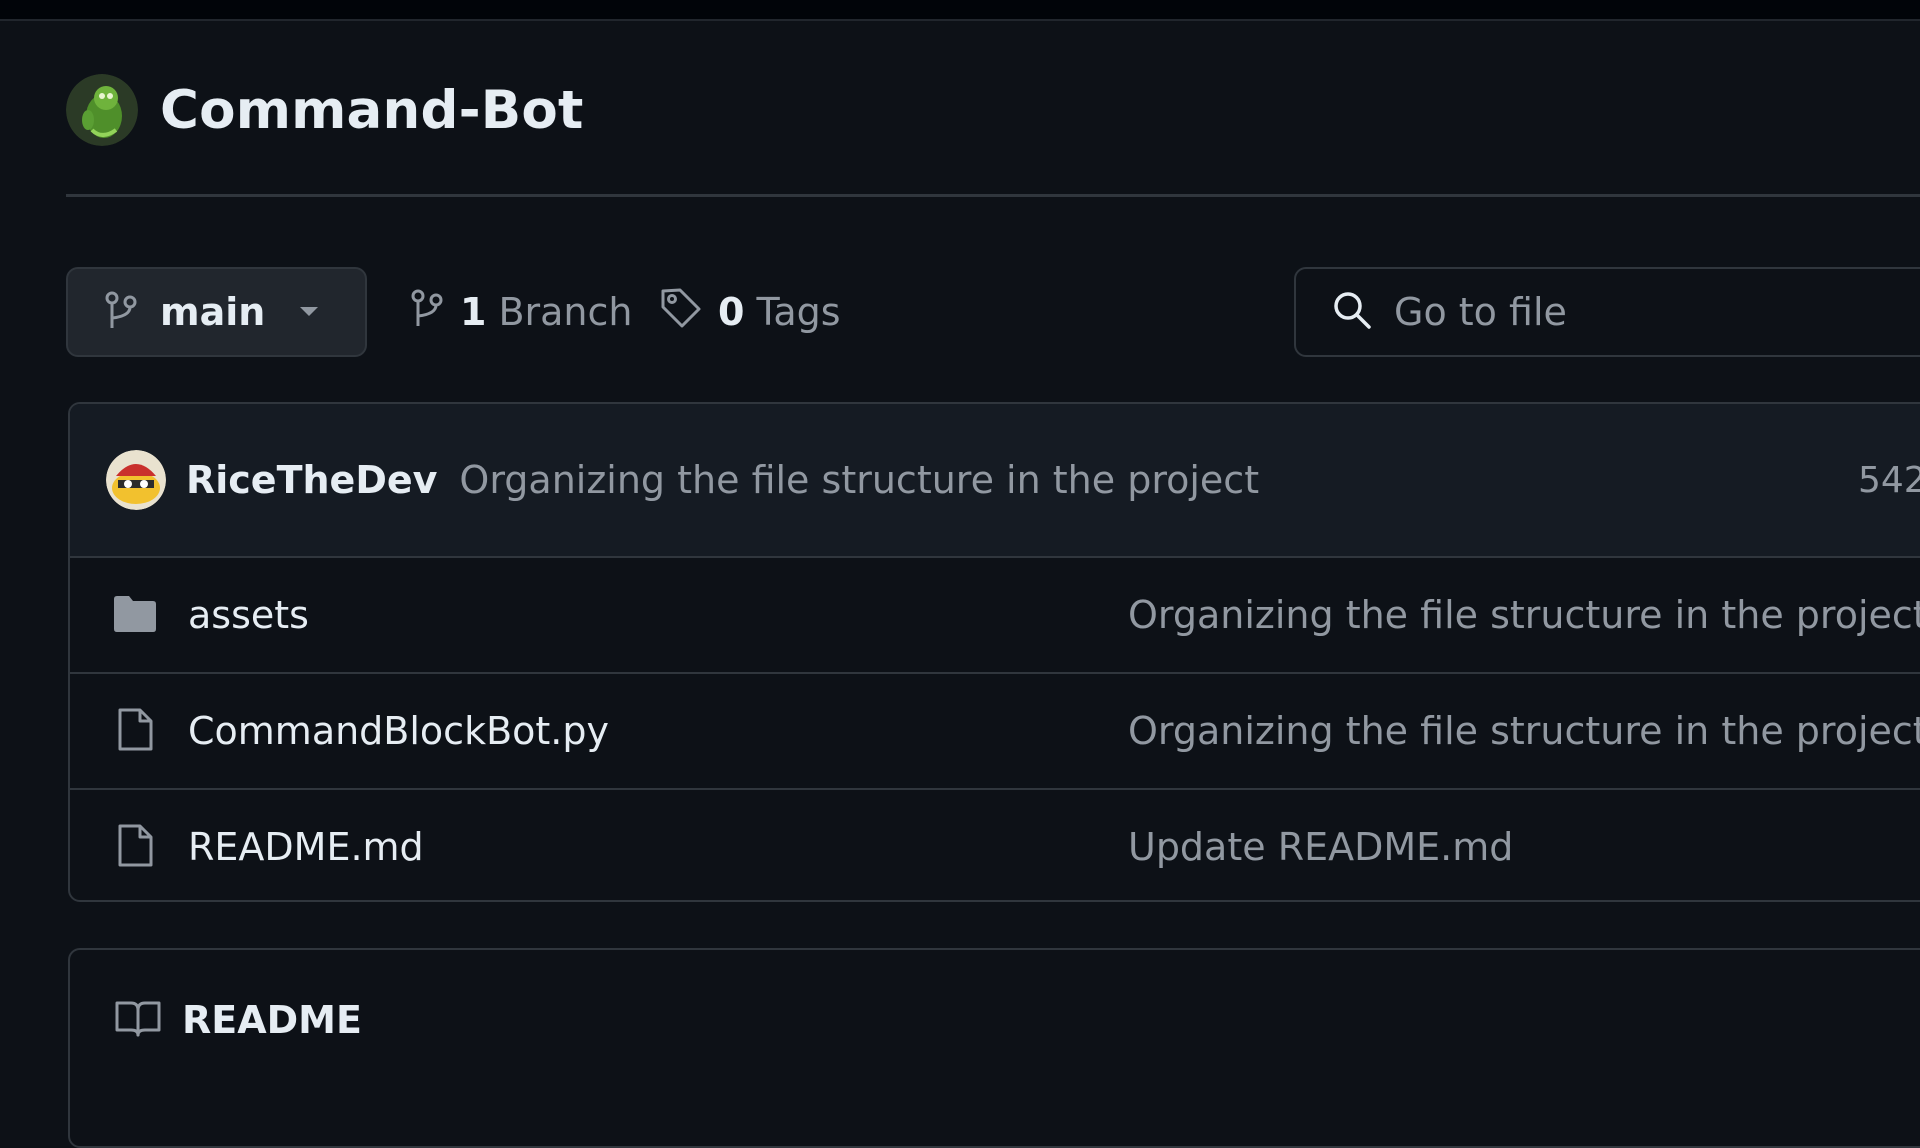  I want to click on top-navigation-bar, so click(960, 10).